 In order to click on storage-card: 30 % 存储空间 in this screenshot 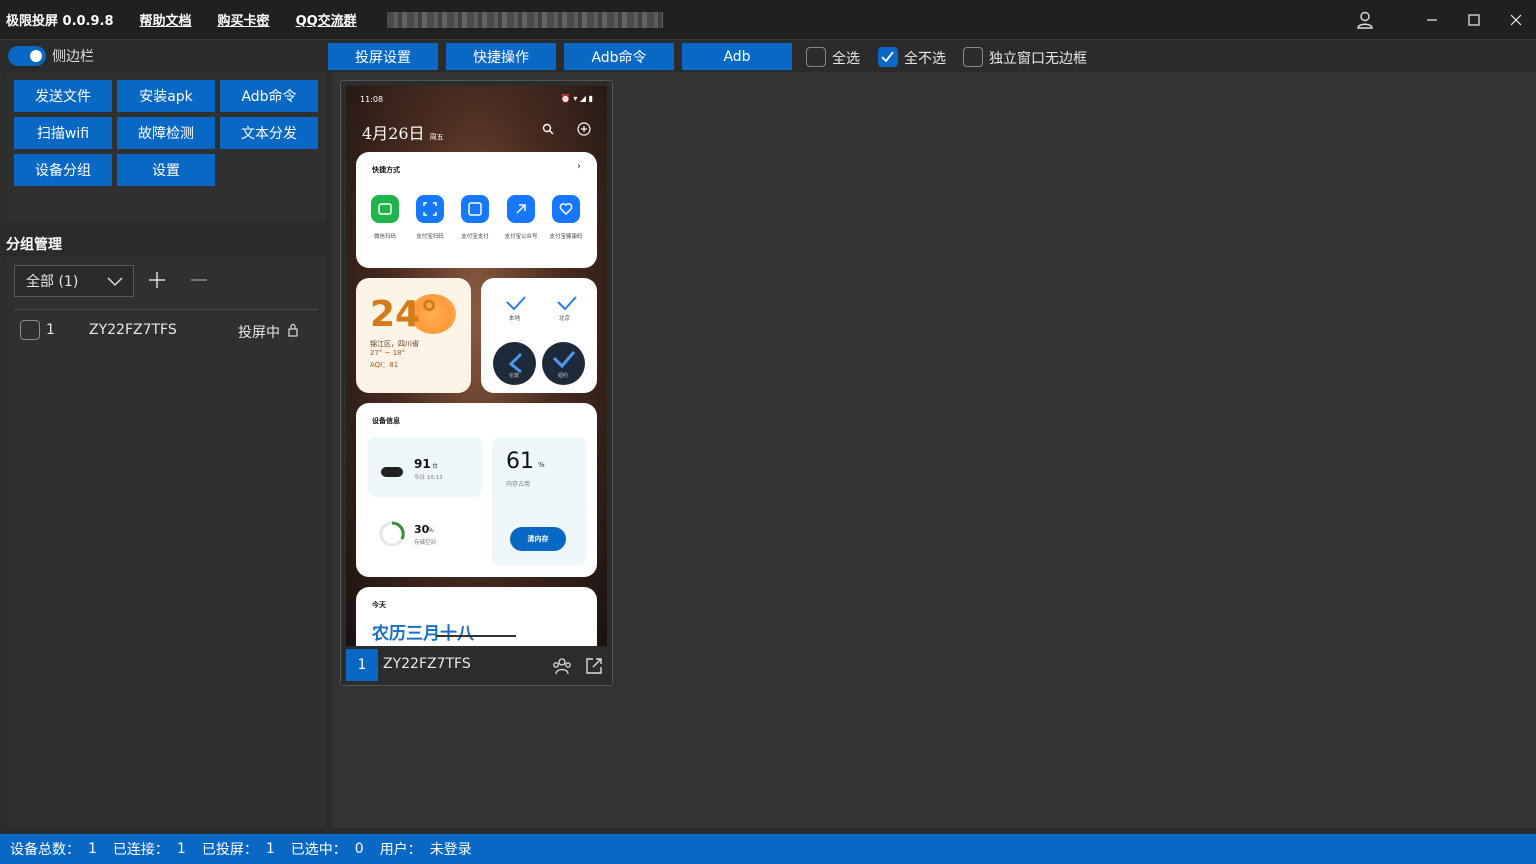, I will do `click(425, 536)`.